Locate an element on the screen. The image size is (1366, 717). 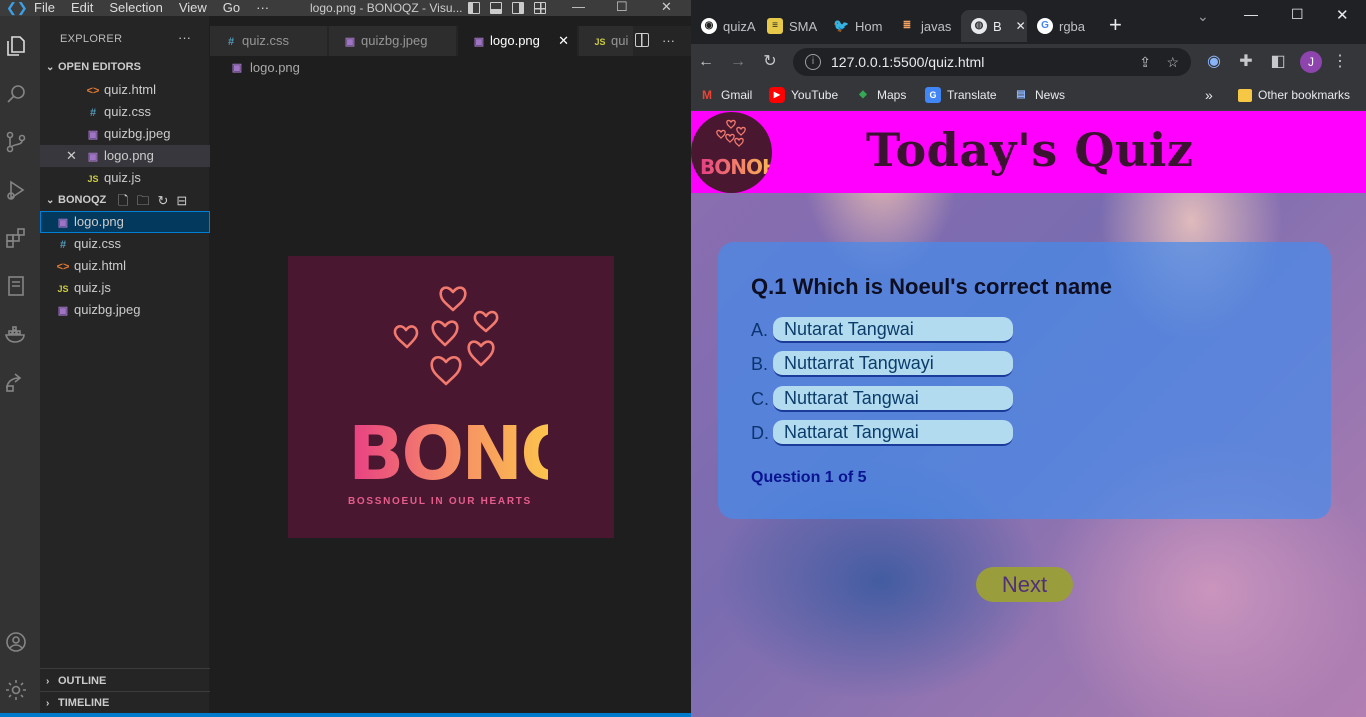
open-editor-logo-png: ✕ ▣ logo.png is located at coordinates (125, 156).